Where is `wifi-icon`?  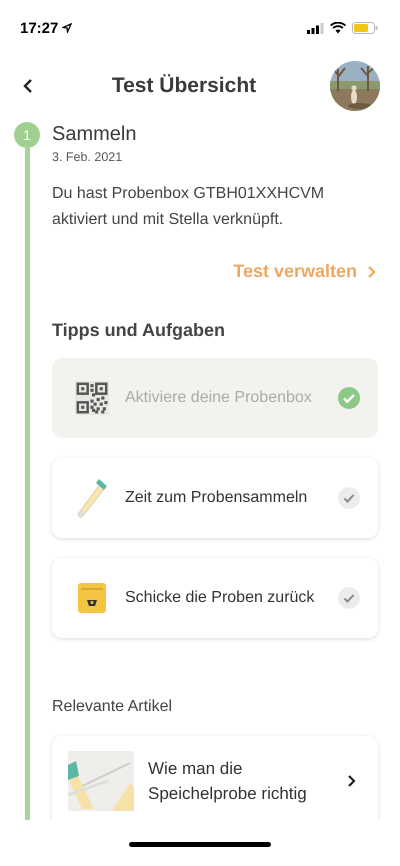 wifi-icon is located at coordinates (338, 28).